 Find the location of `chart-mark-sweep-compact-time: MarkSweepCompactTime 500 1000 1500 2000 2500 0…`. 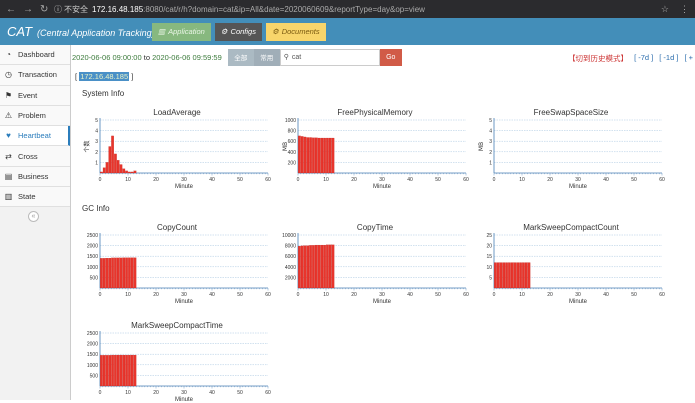

chart-mark-sweep-compact-time: MarkSweepCompactTime 500 1000 1500 2000 2500 0… is located at coordinates (177, 362).